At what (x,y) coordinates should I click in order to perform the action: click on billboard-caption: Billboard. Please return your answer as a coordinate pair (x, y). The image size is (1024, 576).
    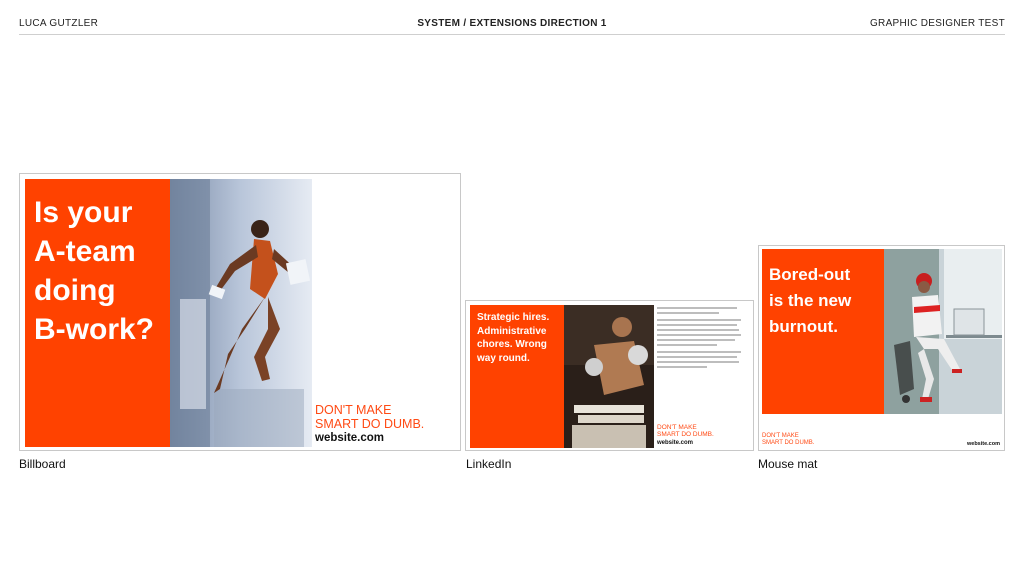
    Looking at the image, I should click on (42, 464).